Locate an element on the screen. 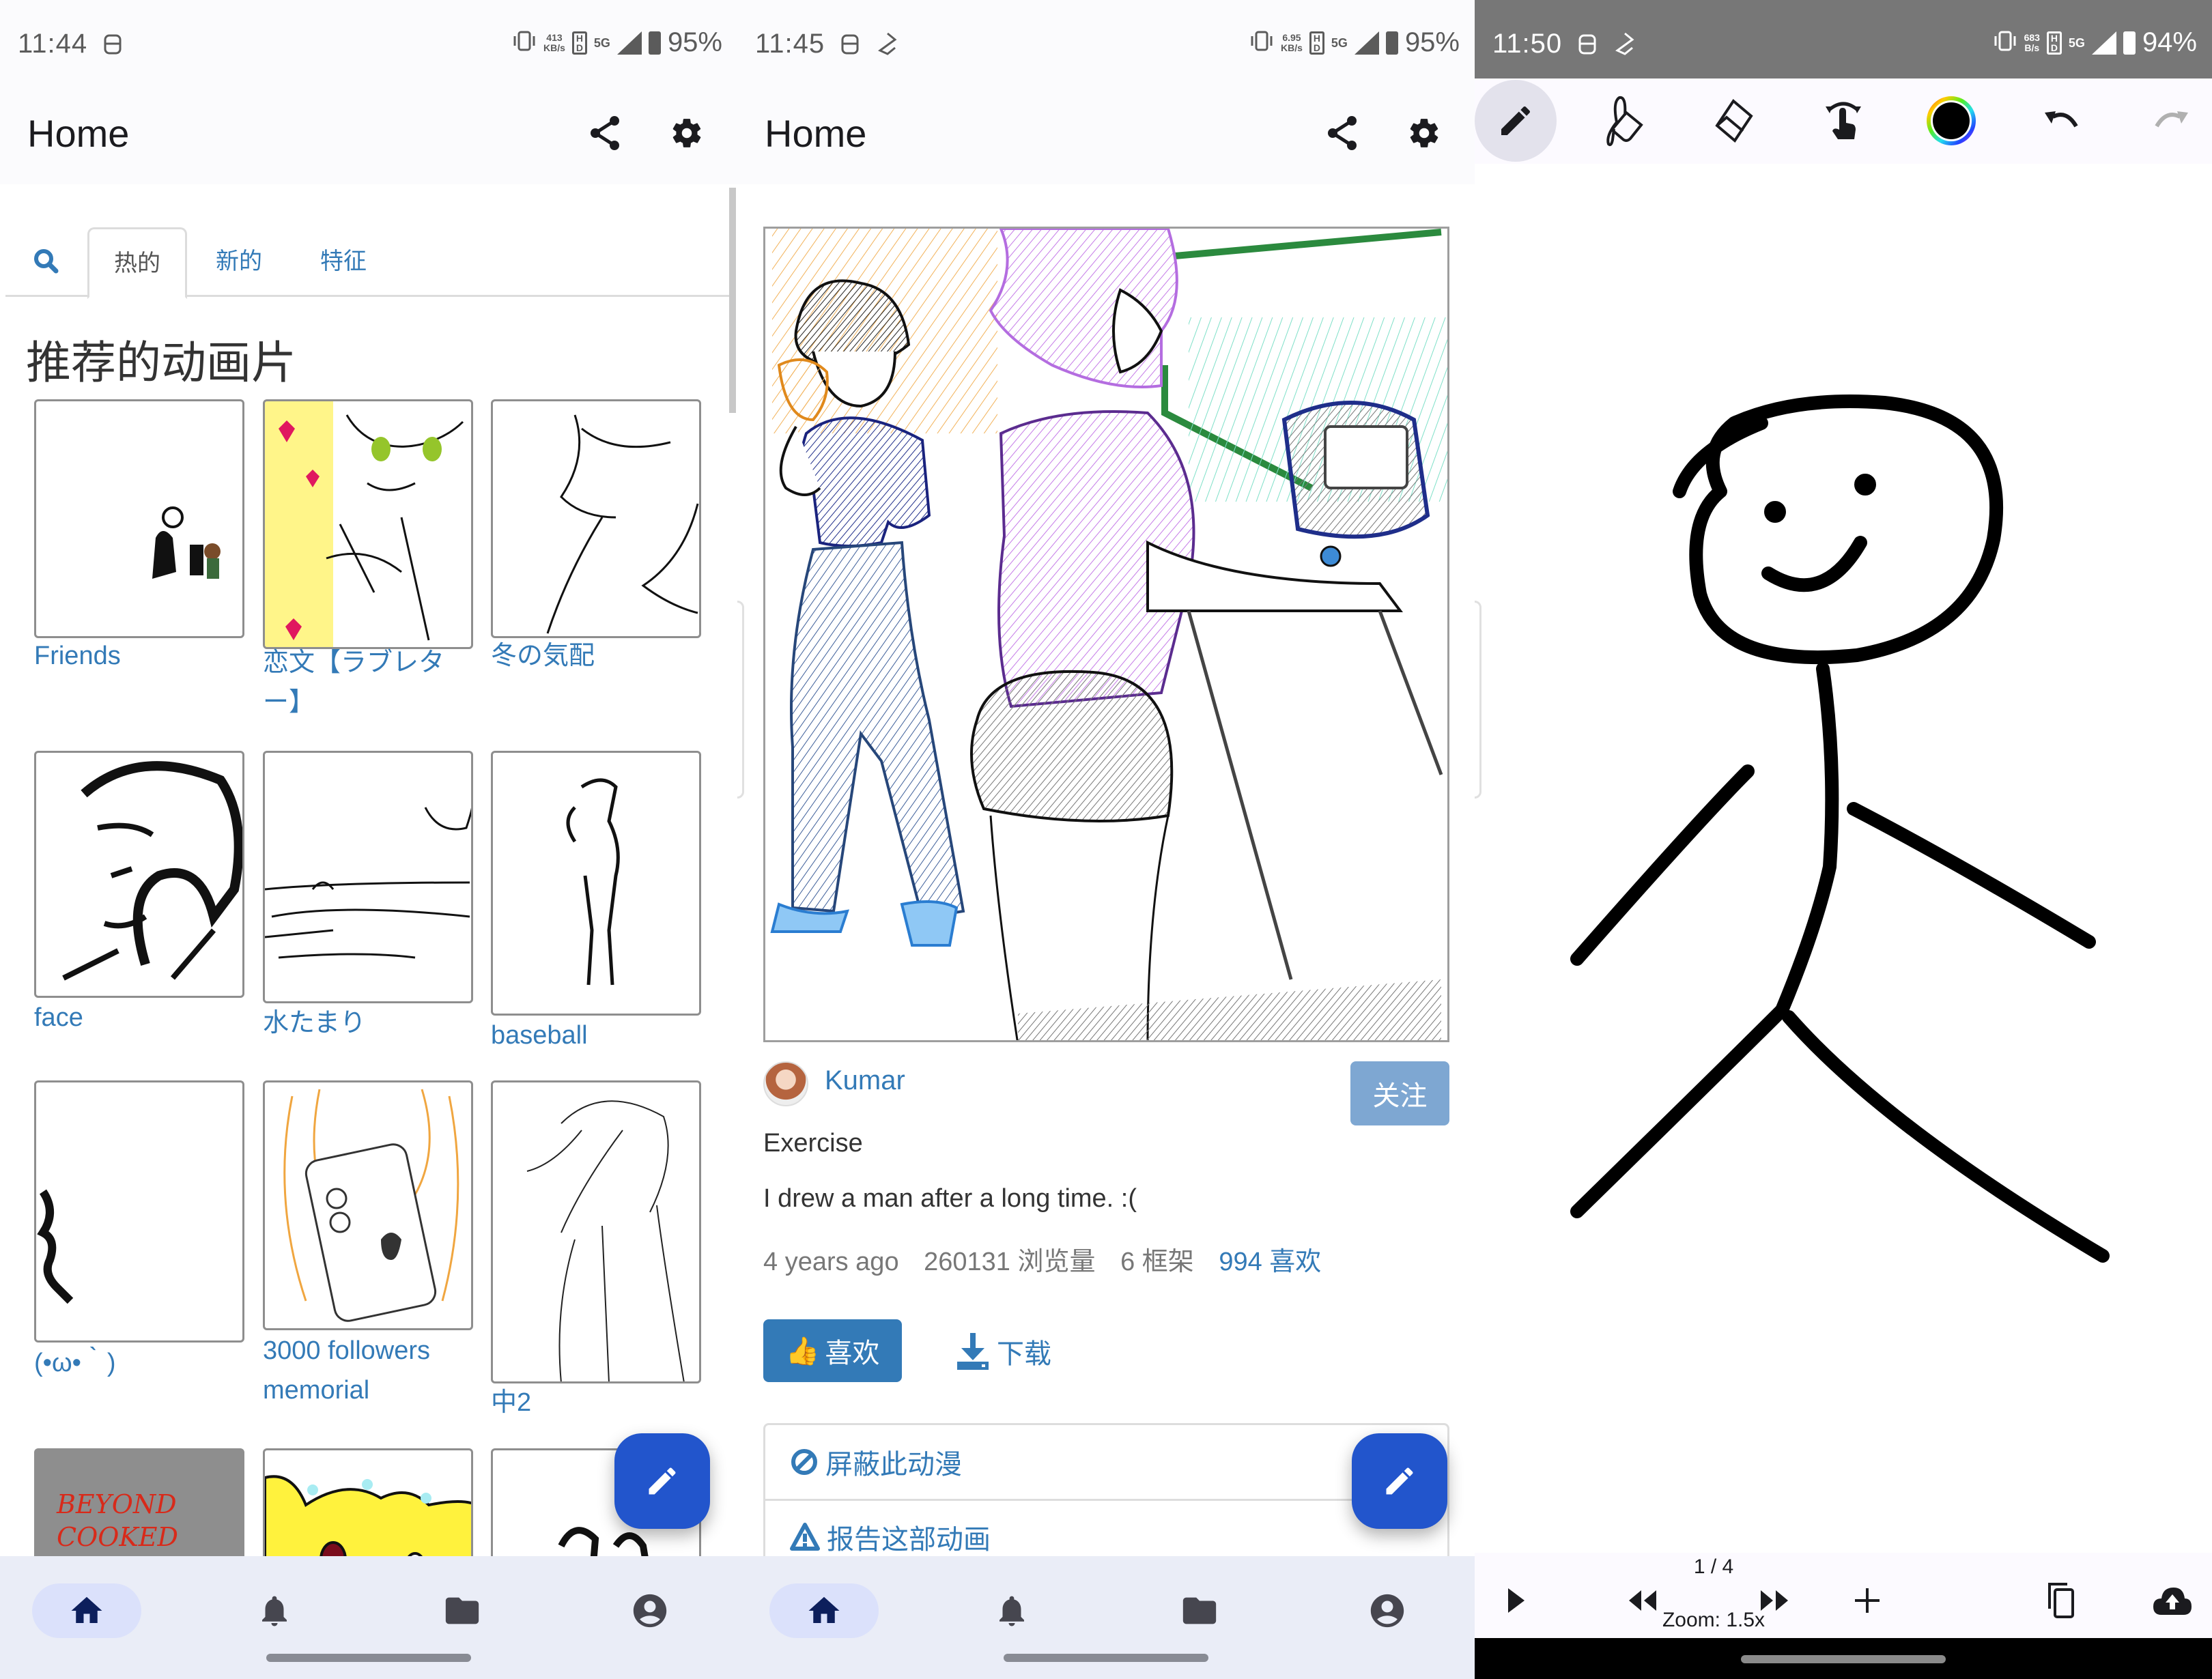 The width and height of the screenshot is (2212, 1679). move-tool is located at coordinates (1843, 121).